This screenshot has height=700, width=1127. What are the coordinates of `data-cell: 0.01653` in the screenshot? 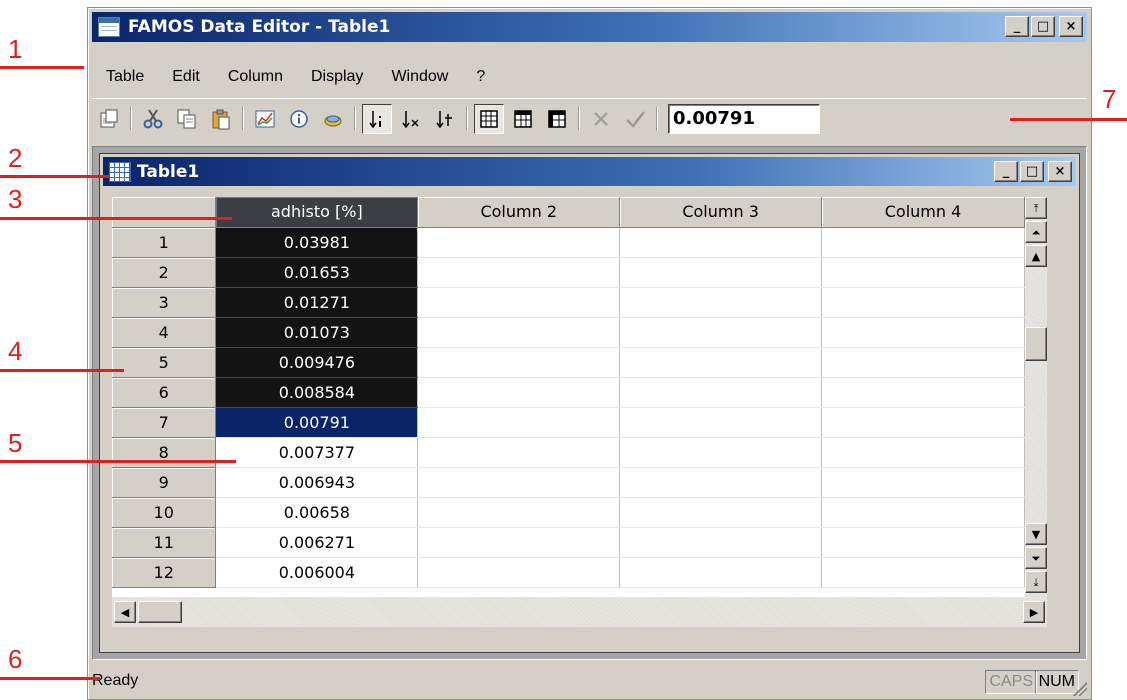 It's located at (317, 272).